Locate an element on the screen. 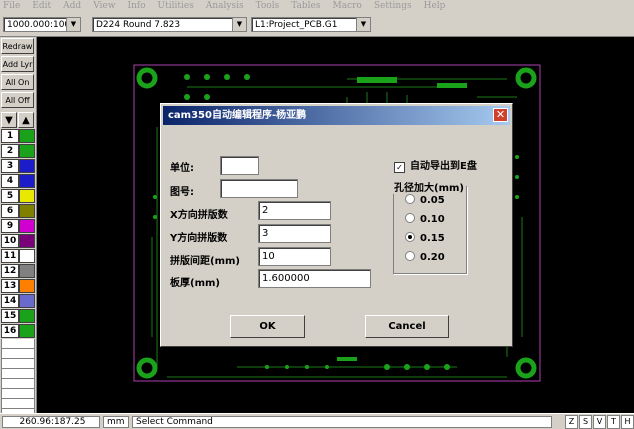 The height and width of the screenshot is (429, 634). layer-row: 16 is located at coordinates (18, 331).